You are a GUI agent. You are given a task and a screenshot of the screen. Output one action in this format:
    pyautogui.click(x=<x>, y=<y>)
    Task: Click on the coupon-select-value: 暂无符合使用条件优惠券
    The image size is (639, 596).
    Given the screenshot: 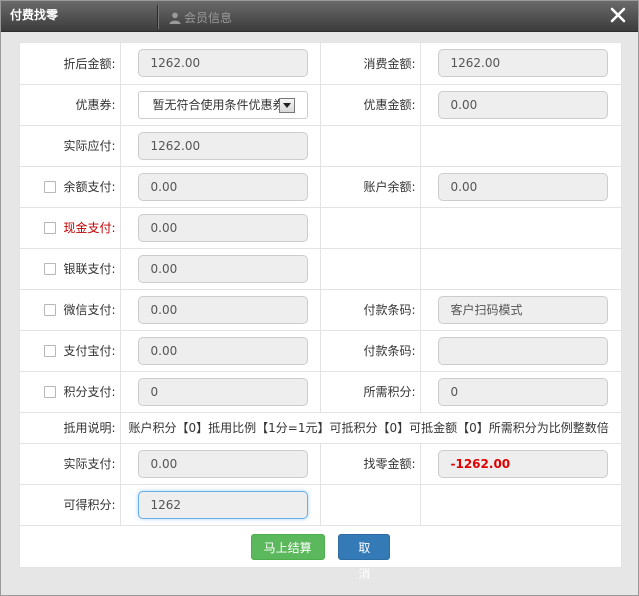 What is the action you would take?
    pyautogui.click(x=218, y=104)
    